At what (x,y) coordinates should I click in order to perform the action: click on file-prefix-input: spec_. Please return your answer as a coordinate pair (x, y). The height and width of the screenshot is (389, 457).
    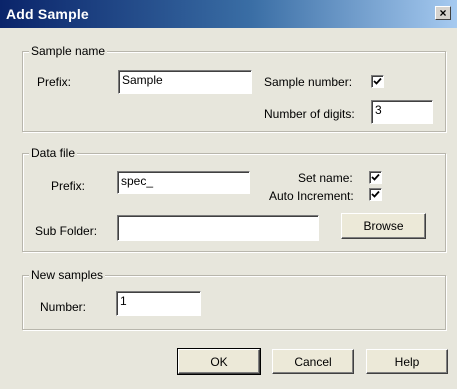
    Looking at the image, I should click on (183, 182).